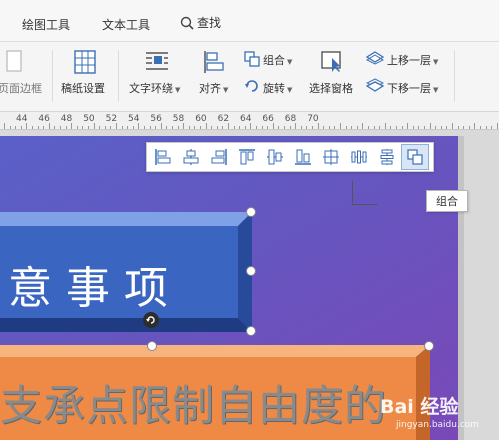  Describe the element at coordinates (214, 62) in the screenshot. I see `align-icon` at that location.